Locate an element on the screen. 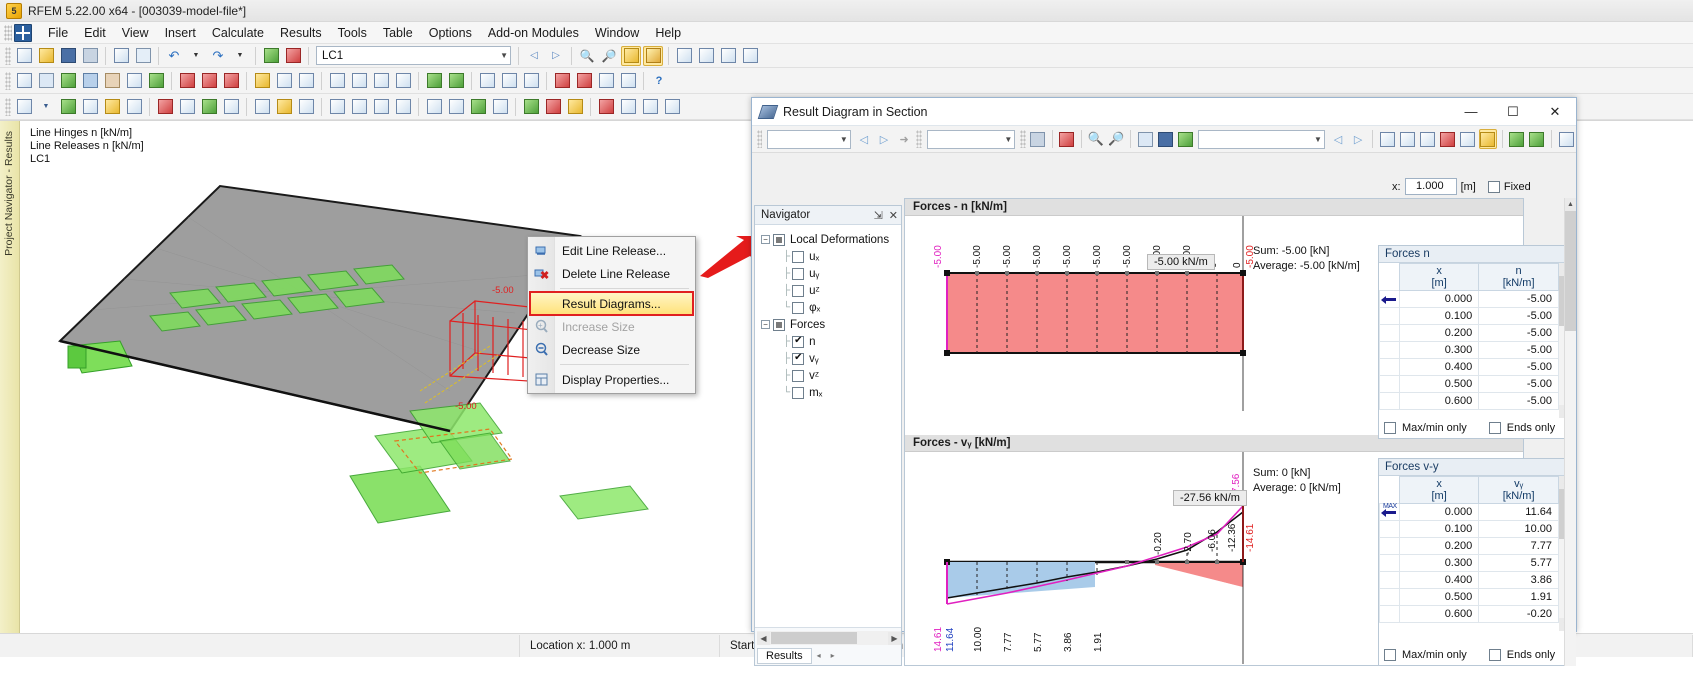 This screenshot has height=679, width=1693. view-xy-icon is located at coordinates (359, 107).